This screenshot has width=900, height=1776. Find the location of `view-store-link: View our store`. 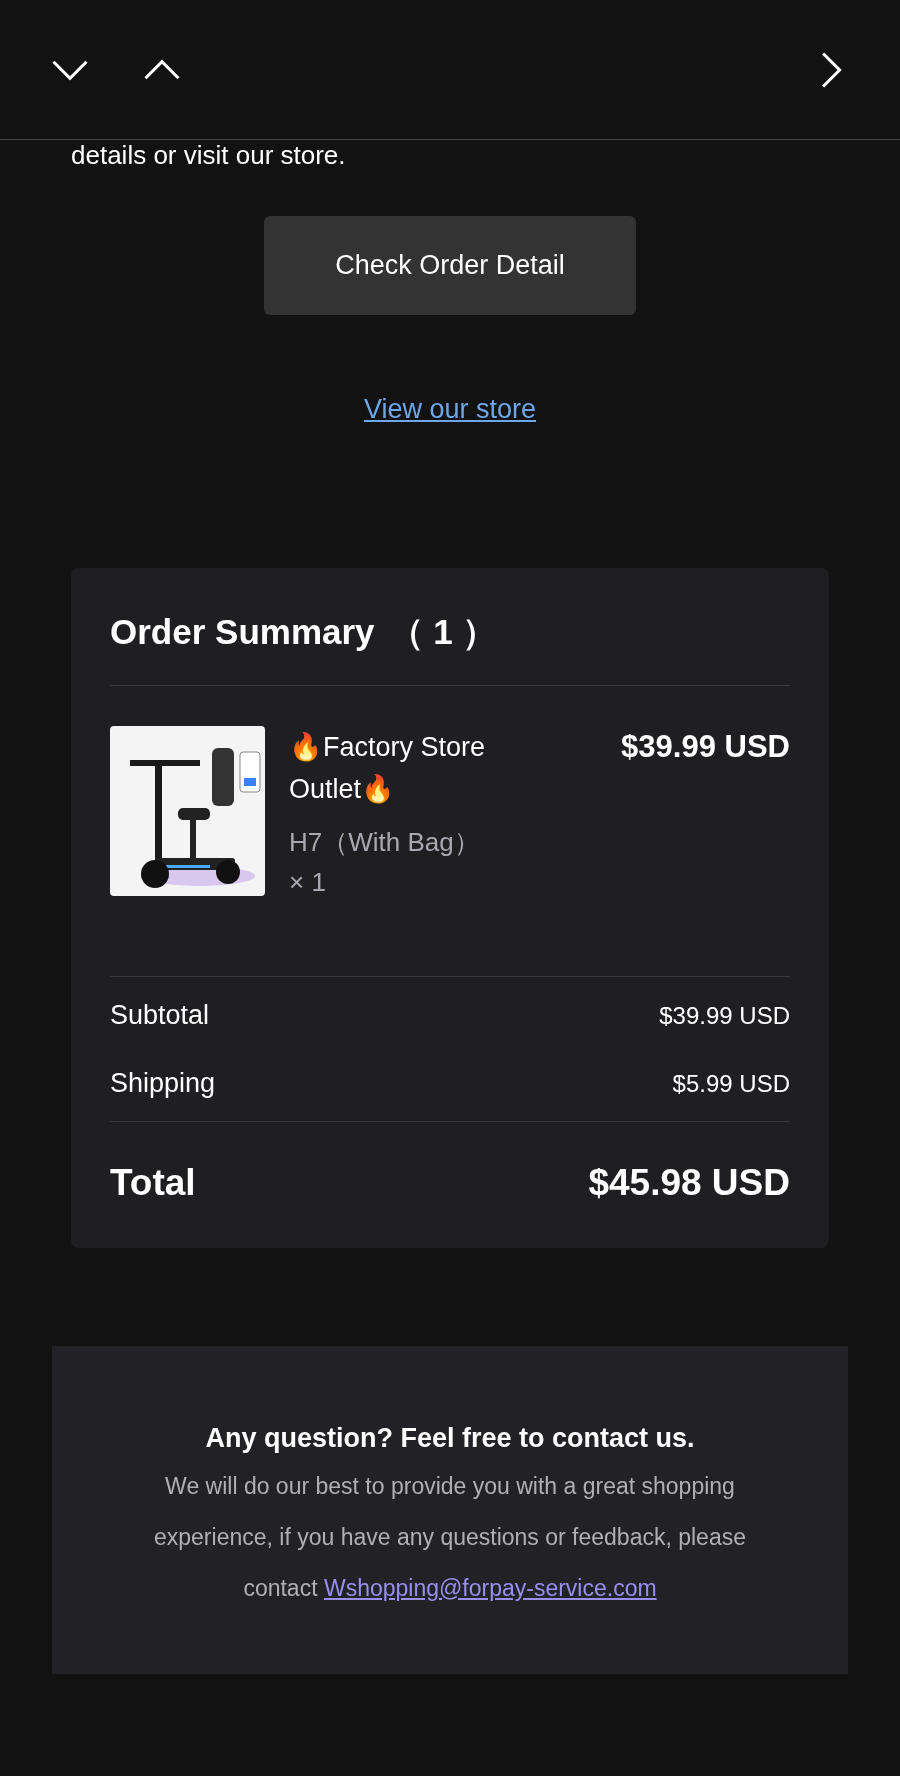

view-store-link: View our store is located at coordinates (450, 409).